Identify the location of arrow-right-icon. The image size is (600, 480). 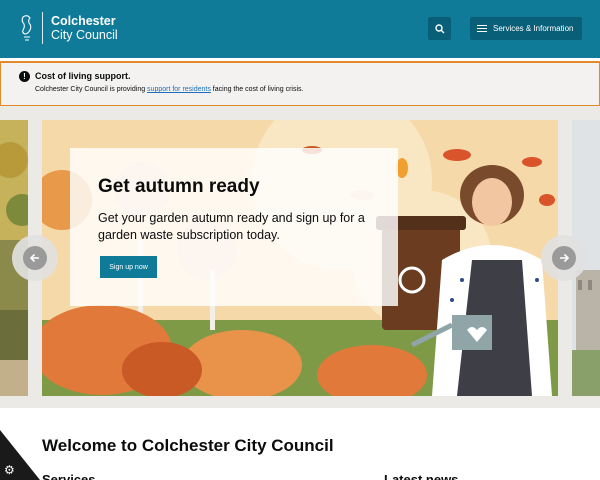
(564, 258).